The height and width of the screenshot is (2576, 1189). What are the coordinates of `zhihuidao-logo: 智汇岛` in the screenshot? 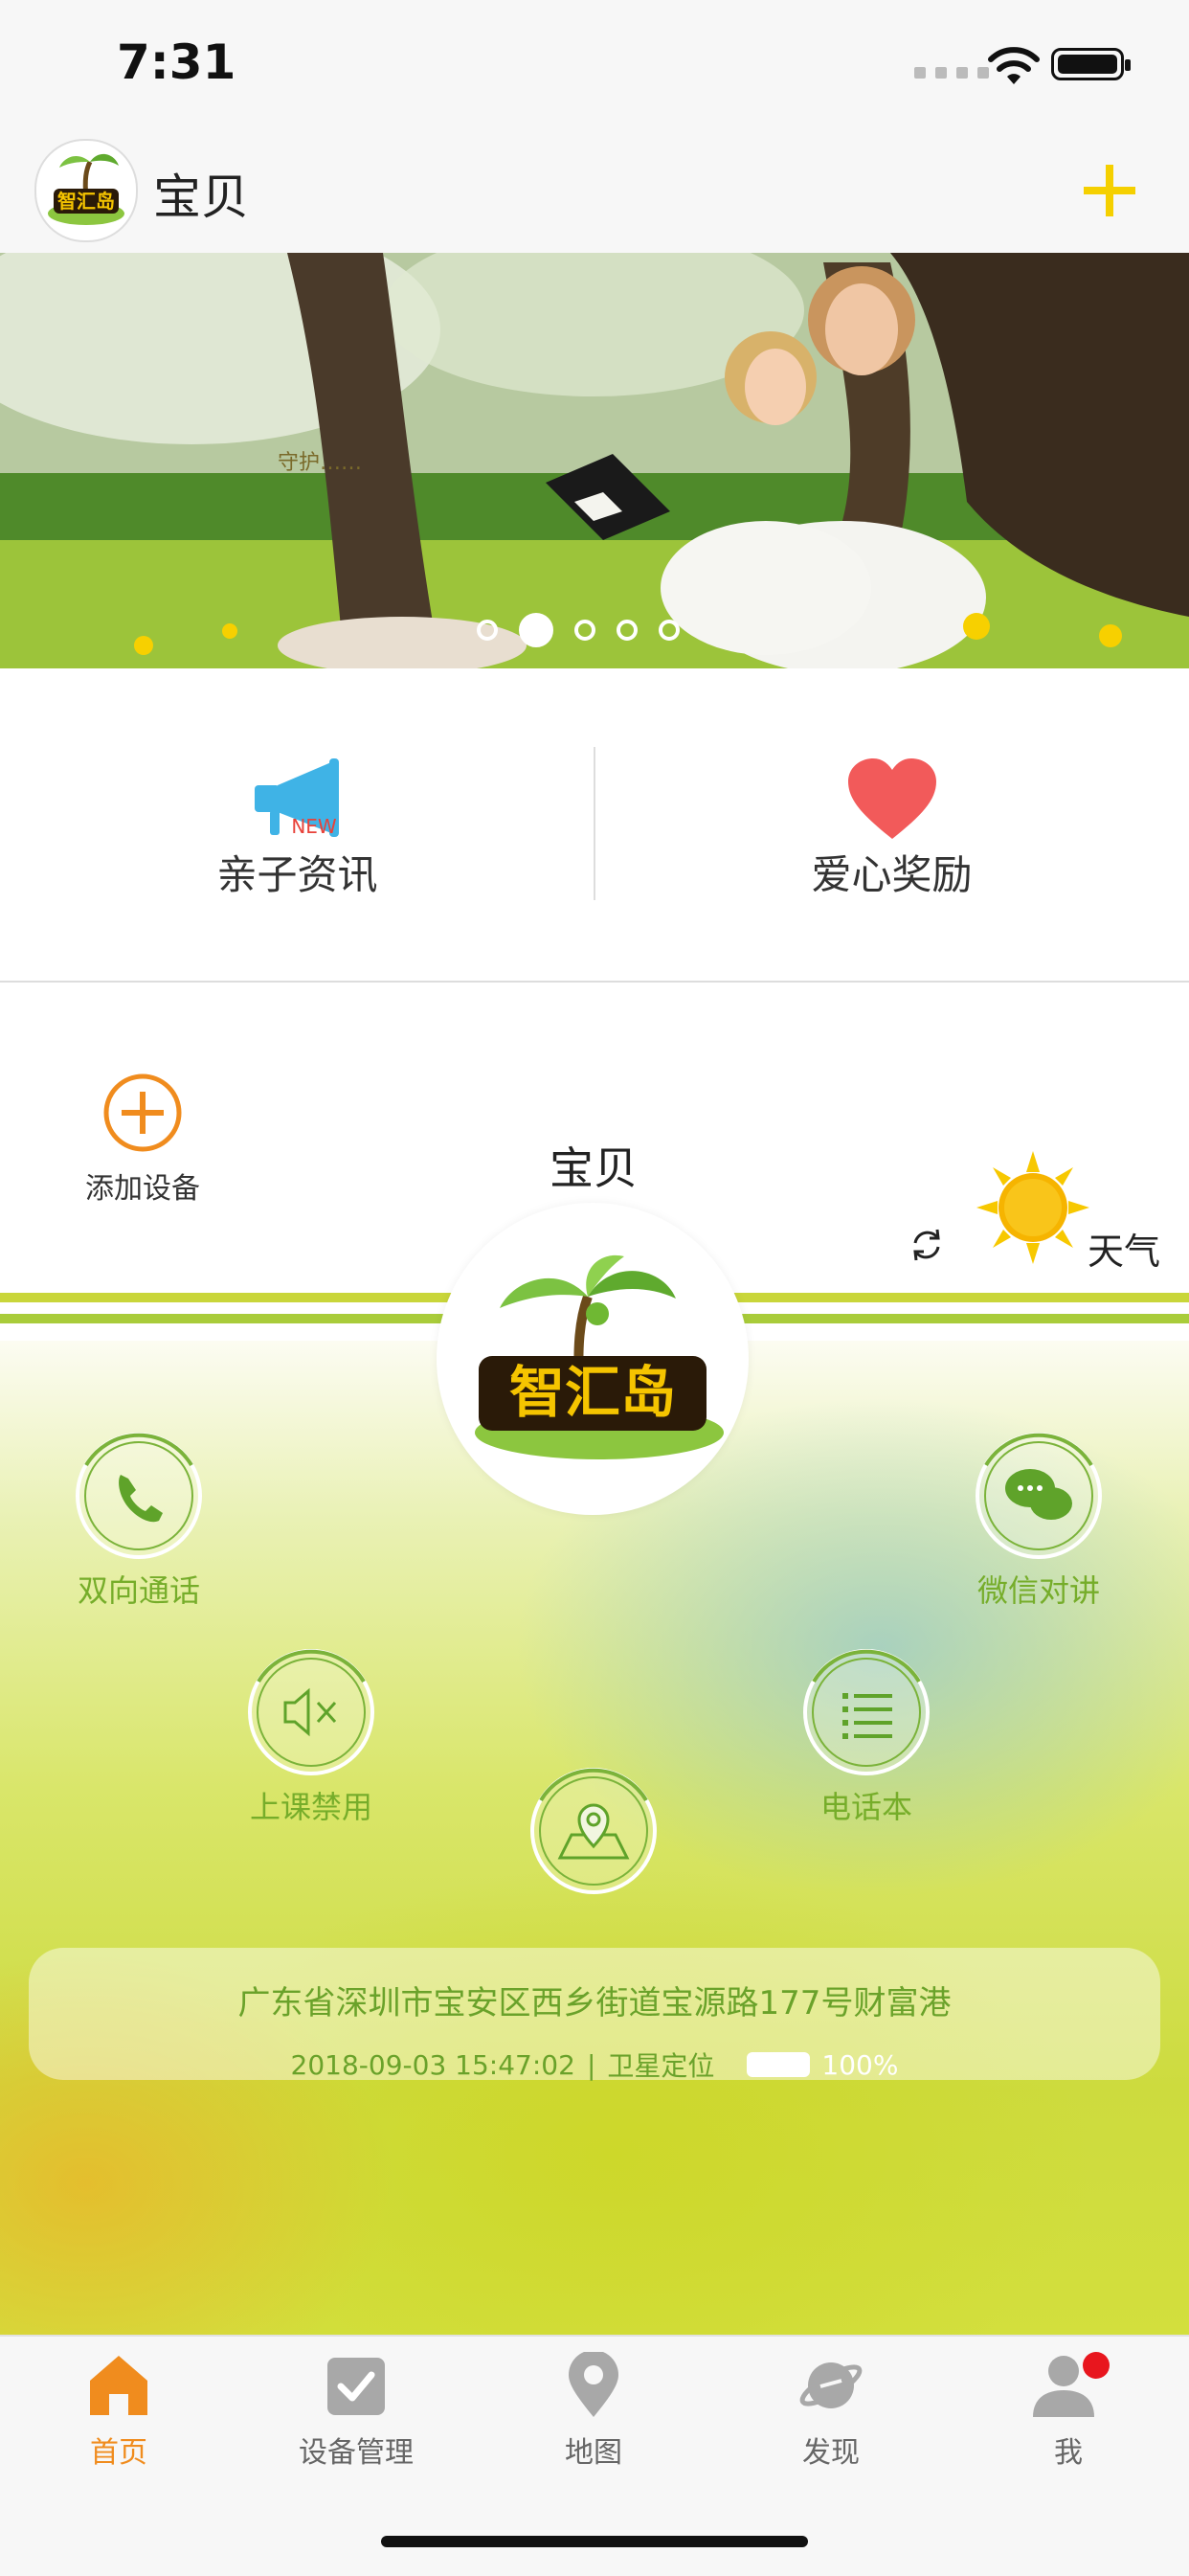 It's located at (599, 1356).